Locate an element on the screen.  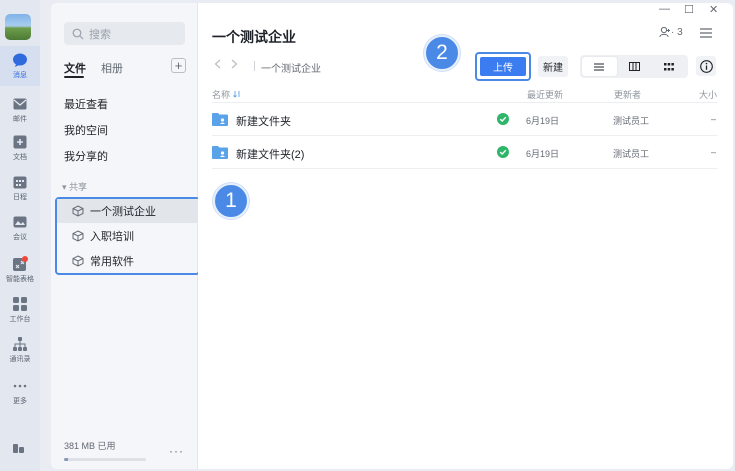
mail-icon is located at coordinates (20, 104).